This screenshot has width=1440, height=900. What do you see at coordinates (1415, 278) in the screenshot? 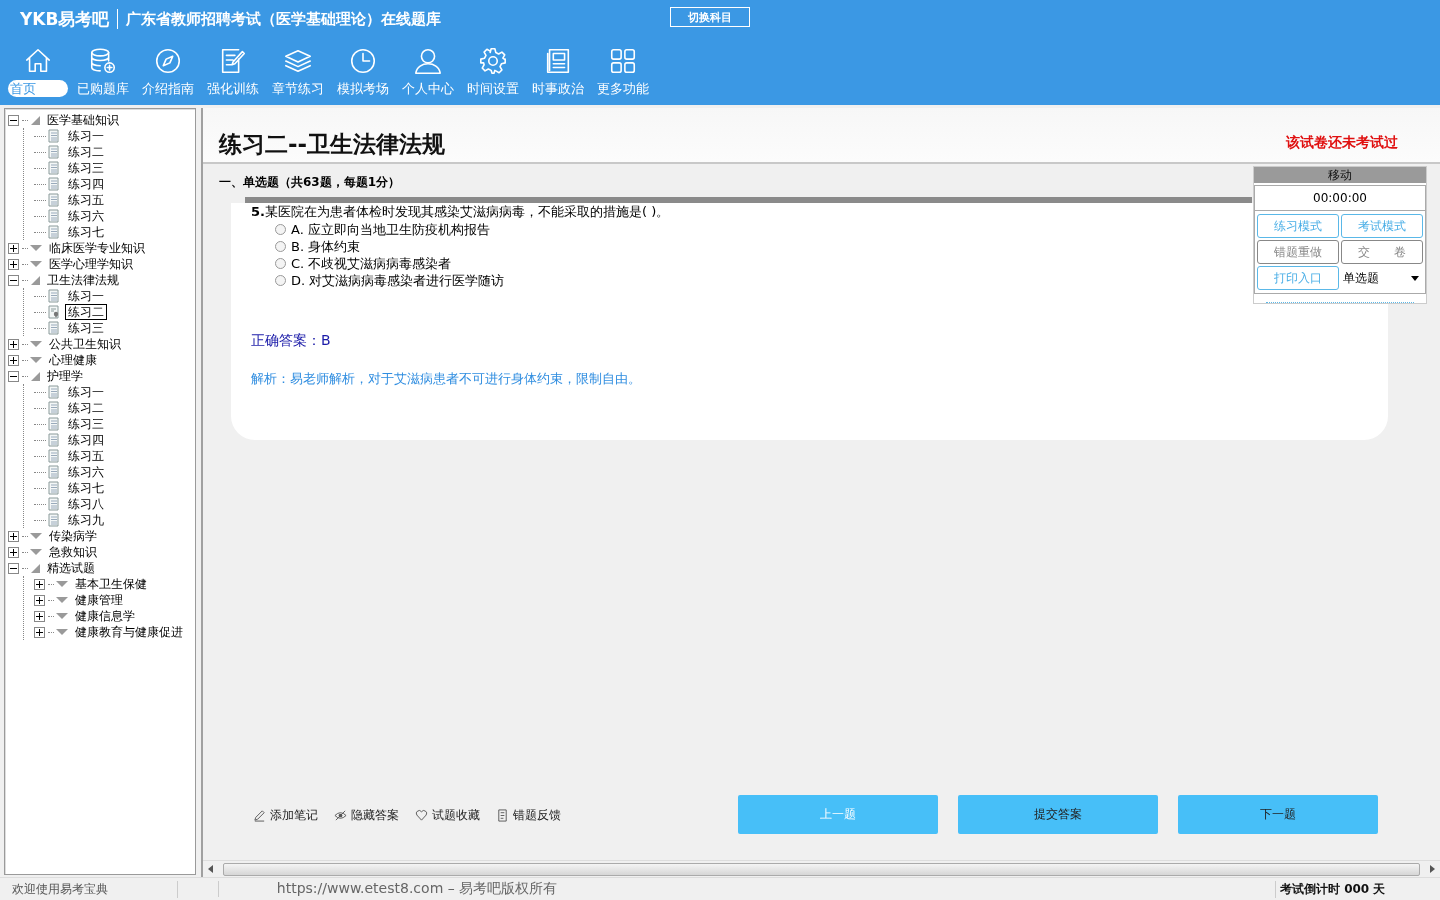
I see `caret-icon` at bounding box center [1415, 278].